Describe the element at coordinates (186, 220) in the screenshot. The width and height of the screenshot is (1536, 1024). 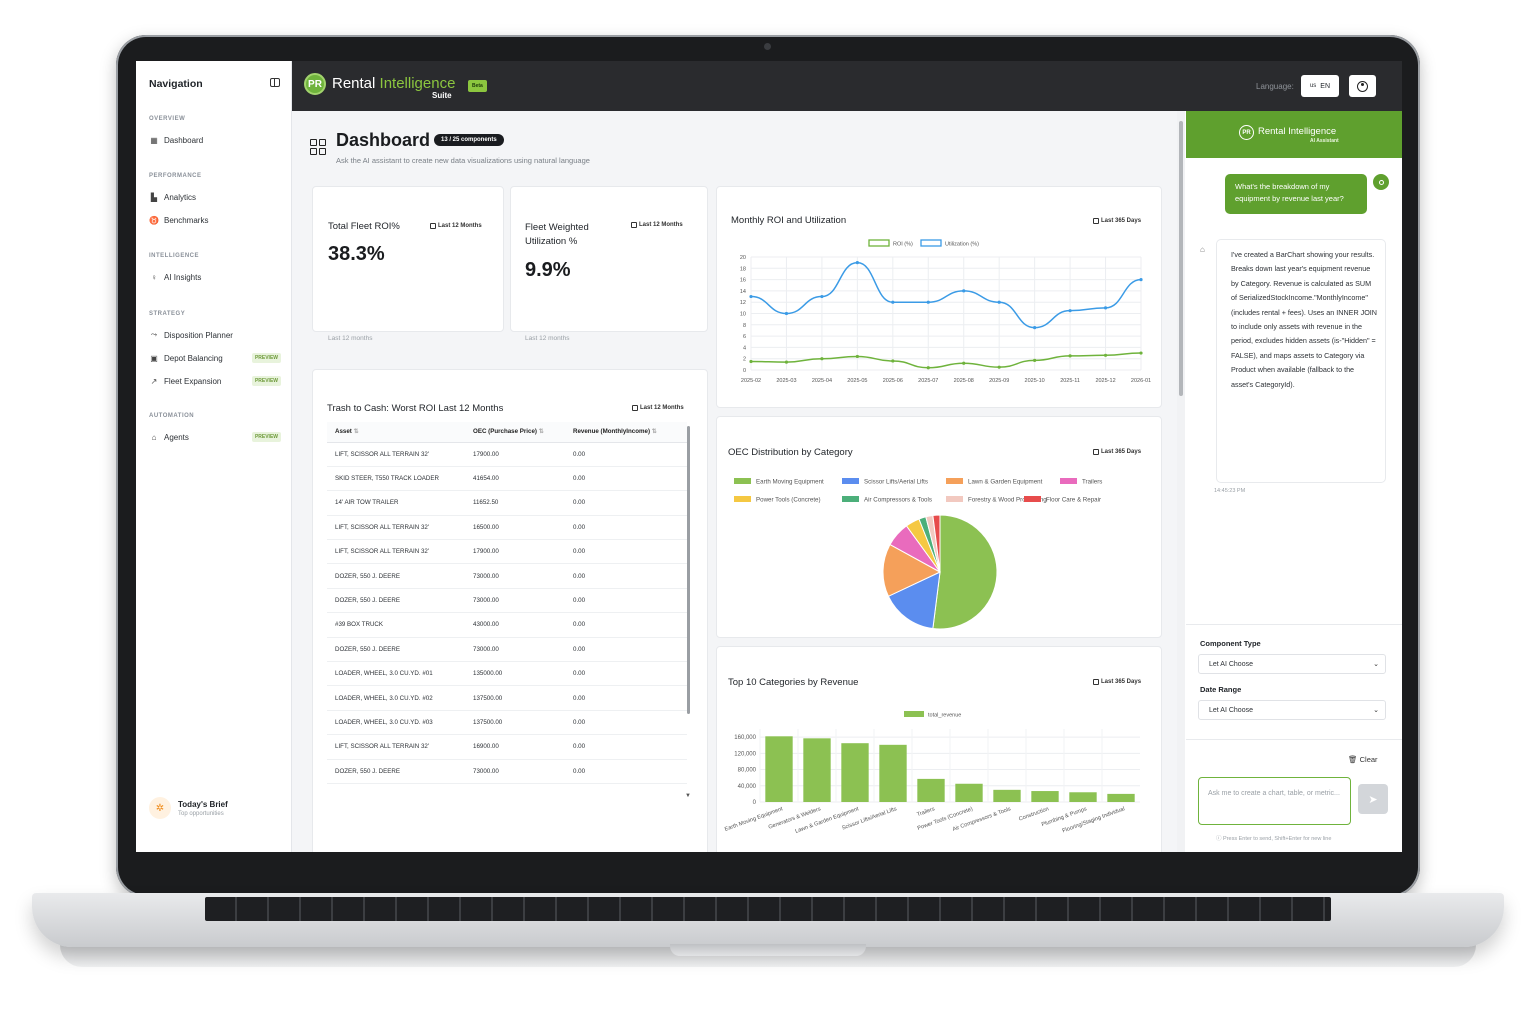
I see `sidebar-item-label: Benchmarks` at that location.